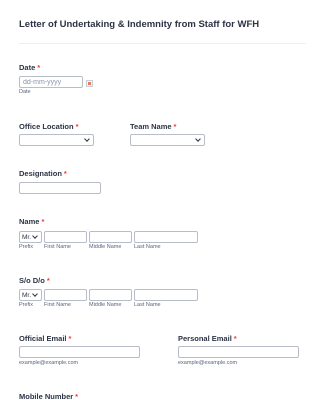 The height and width of the screenshot is (400, 325). Describe the element at coordinates (166, 295) in the screenshot. I see `so-do-last-input` at that location.